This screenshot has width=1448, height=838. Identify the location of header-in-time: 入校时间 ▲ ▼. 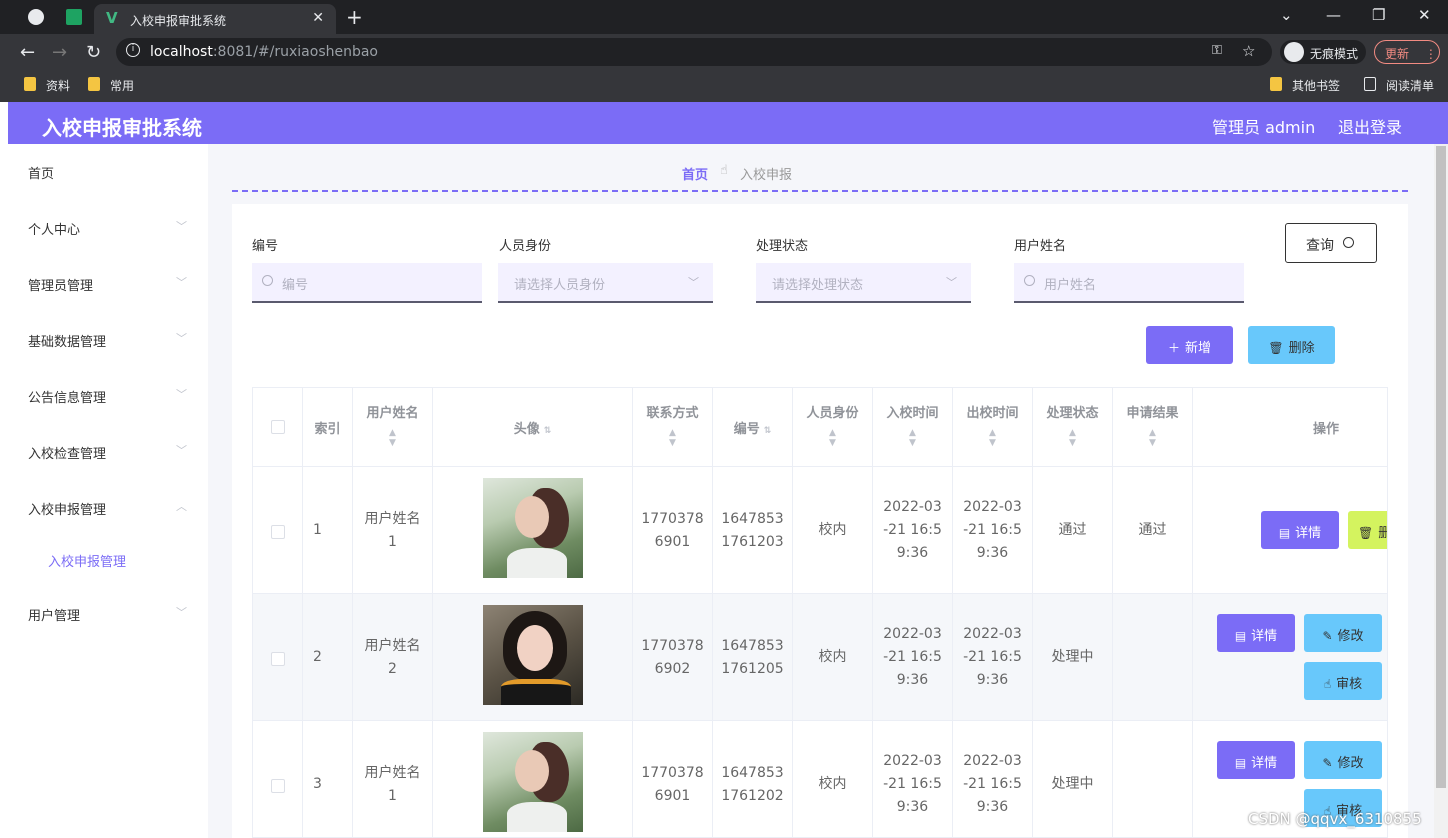
(913, 427).